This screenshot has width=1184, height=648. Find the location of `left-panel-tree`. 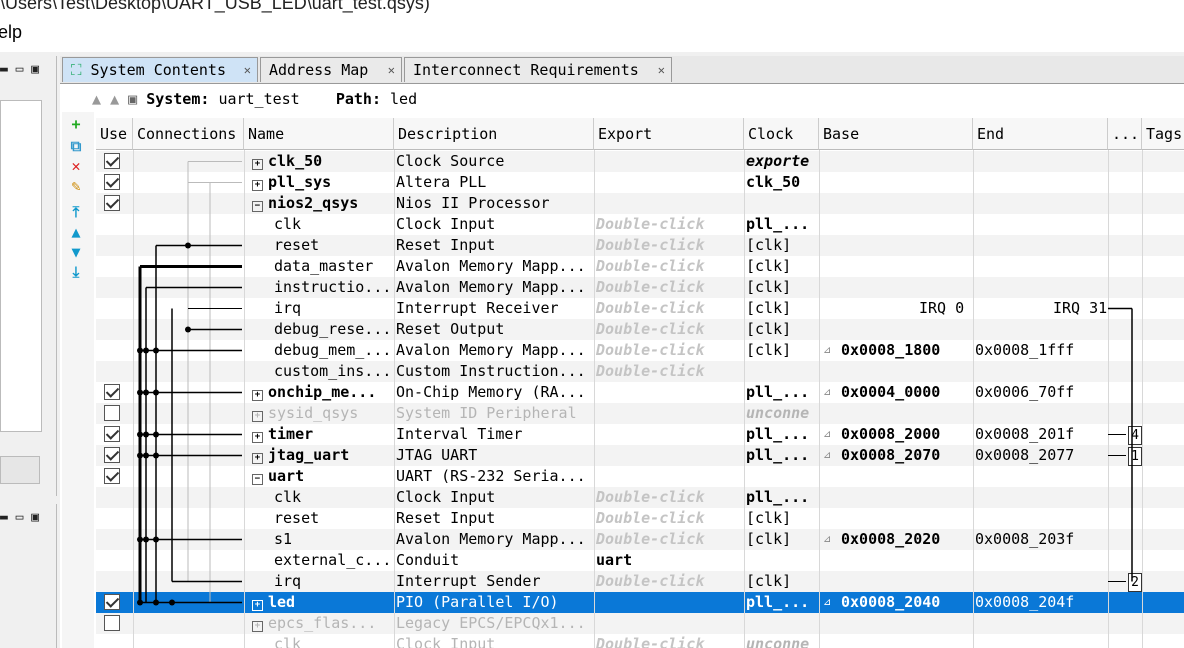

left-panel-tree is located at coordinates (21, 266).